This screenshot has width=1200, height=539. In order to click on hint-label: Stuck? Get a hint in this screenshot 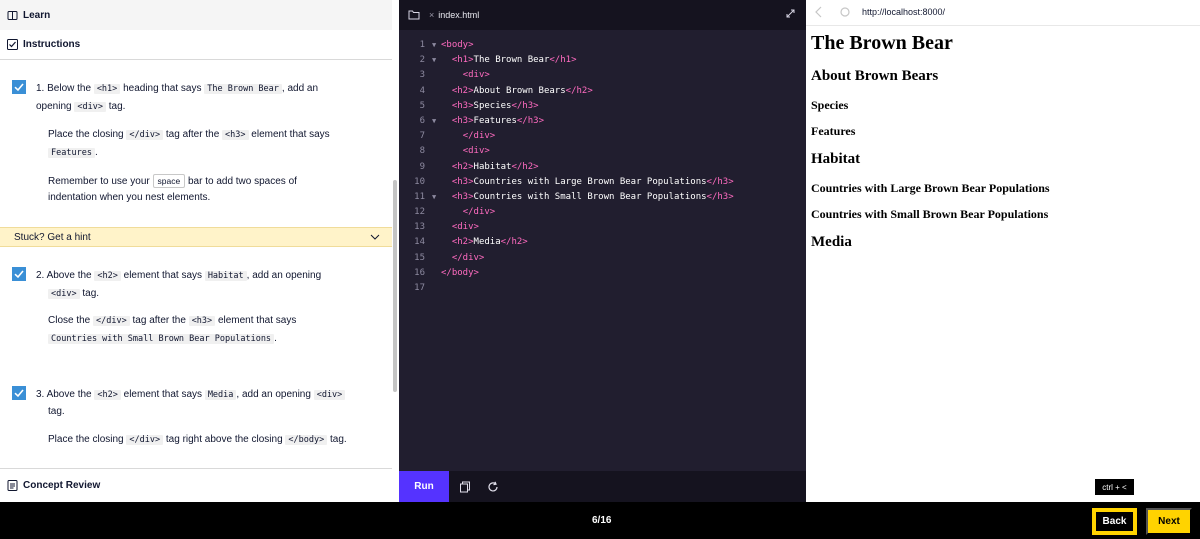, I will do `click(52, 237)`.